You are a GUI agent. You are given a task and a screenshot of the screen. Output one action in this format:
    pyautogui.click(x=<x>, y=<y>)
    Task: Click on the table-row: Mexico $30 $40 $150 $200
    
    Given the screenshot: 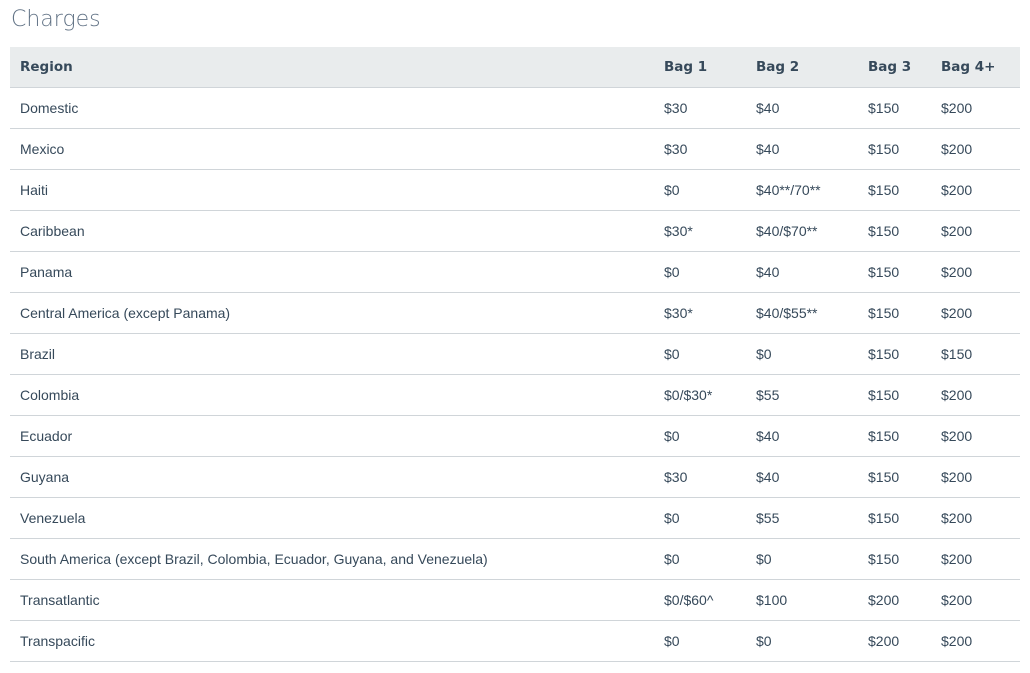 What is the action you would take?
    pyautogui.click(x=515, y=149)
    